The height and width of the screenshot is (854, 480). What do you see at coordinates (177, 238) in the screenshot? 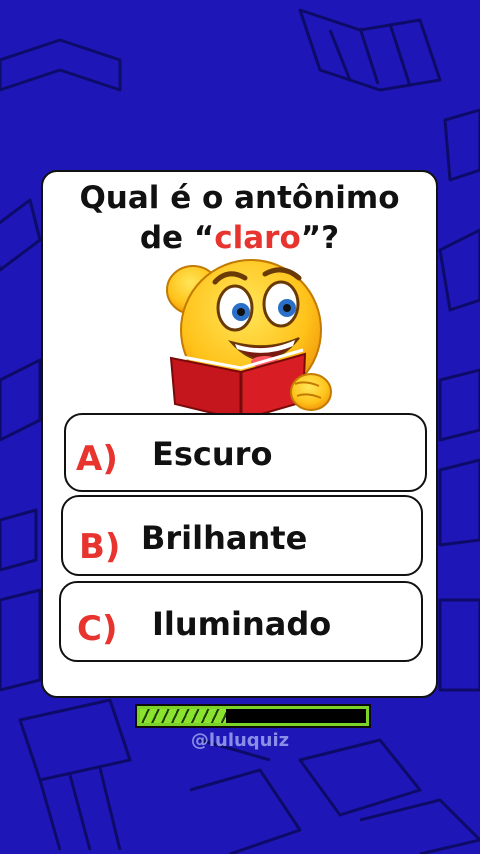
I see `question-prefix: de “` at bounding box center [177, 238].